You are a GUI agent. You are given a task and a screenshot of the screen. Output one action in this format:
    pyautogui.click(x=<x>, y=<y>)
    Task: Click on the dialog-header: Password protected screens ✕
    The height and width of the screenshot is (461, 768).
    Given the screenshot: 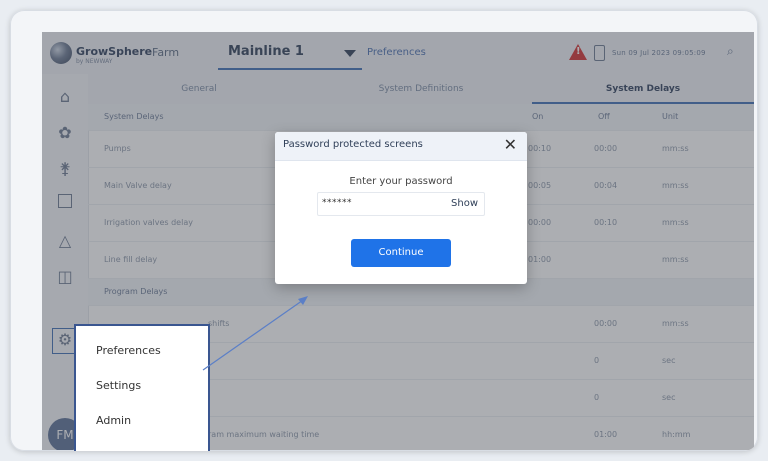 What is the action you would take?
    pyautogui.click(x=401, y=146)
    